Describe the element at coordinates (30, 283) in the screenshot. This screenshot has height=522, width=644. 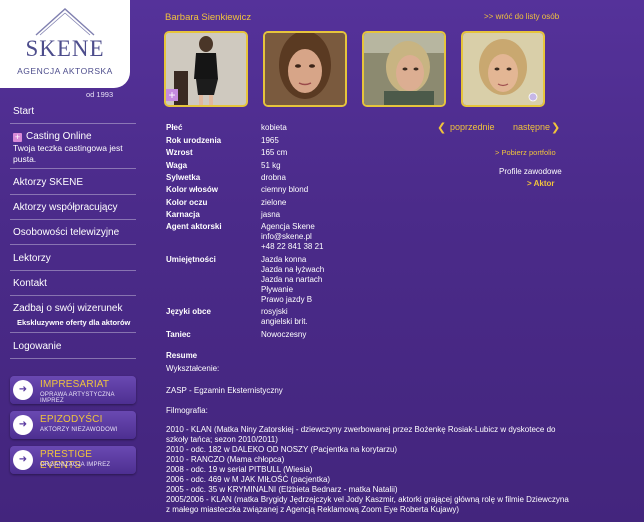
I see `nav-kontakt: Kontakt` at that location.